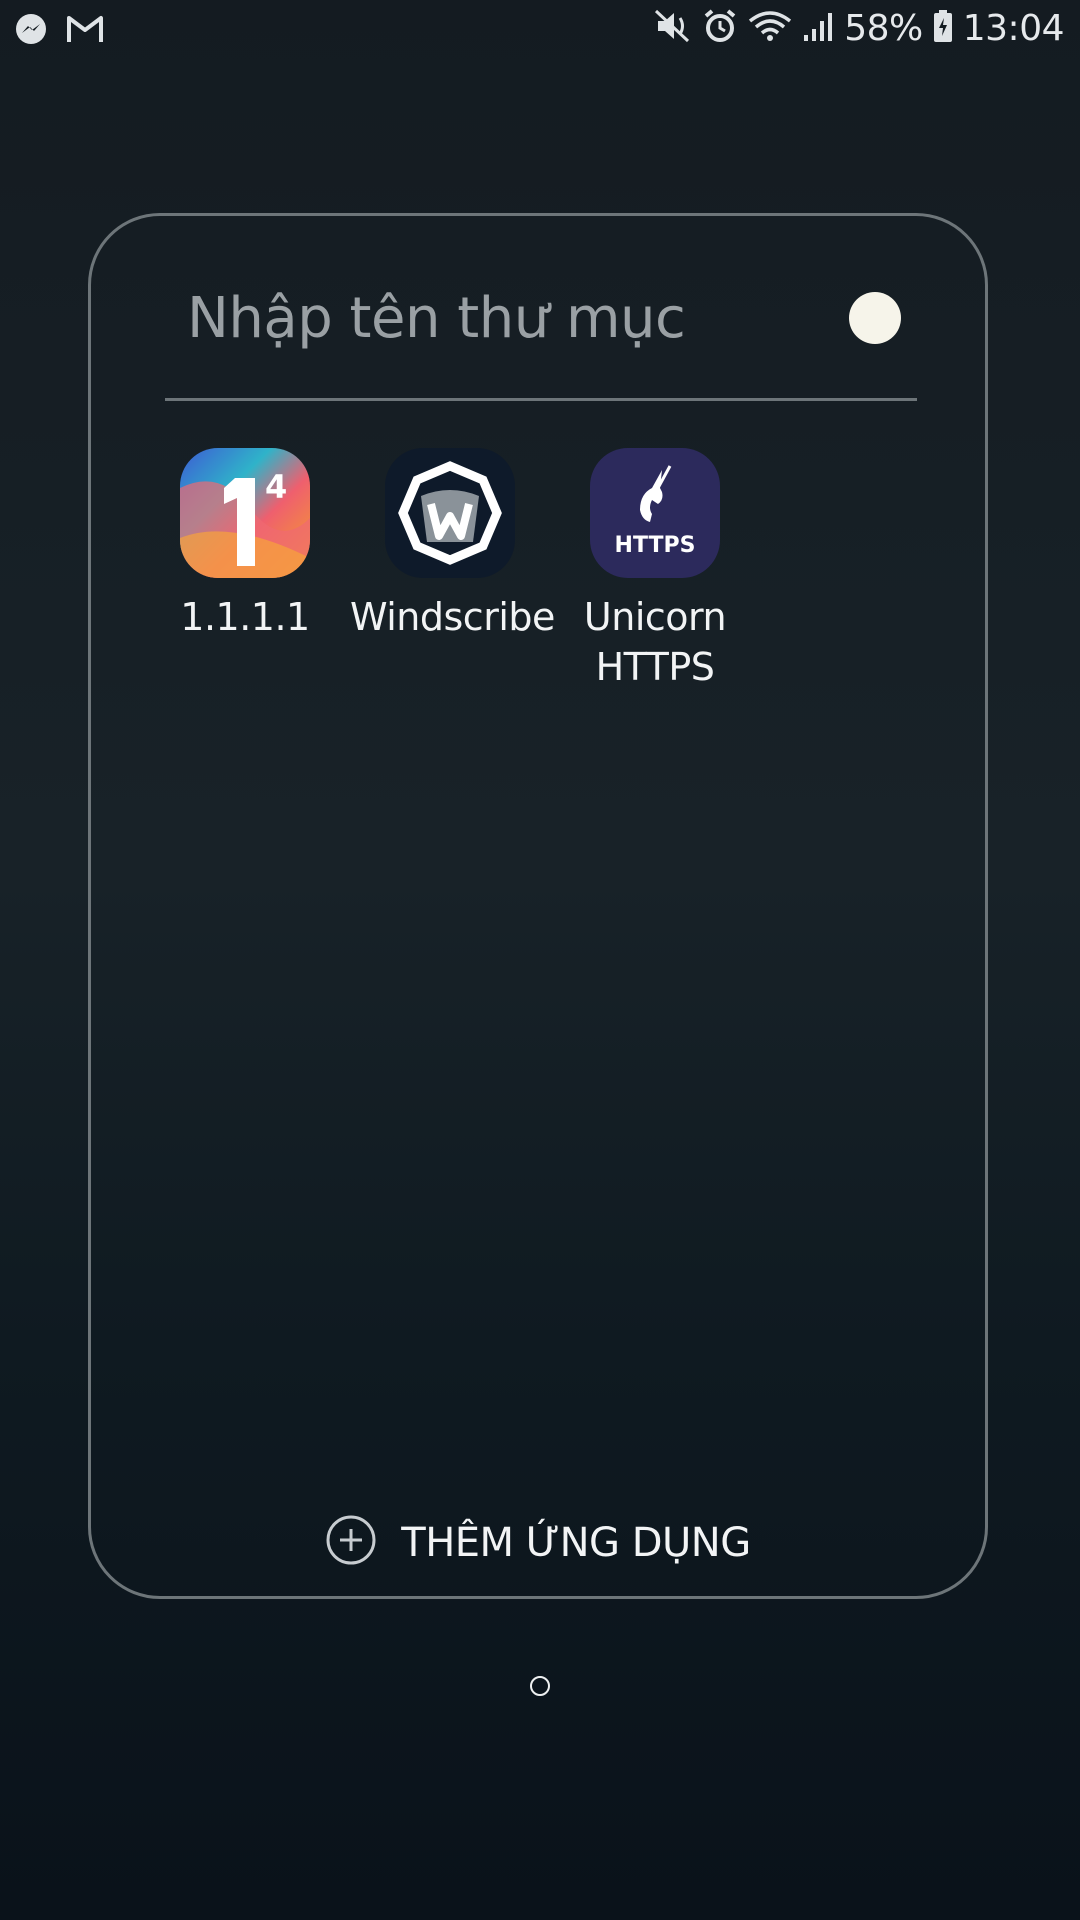  I want to click on battery-icon, so click(943, 28).